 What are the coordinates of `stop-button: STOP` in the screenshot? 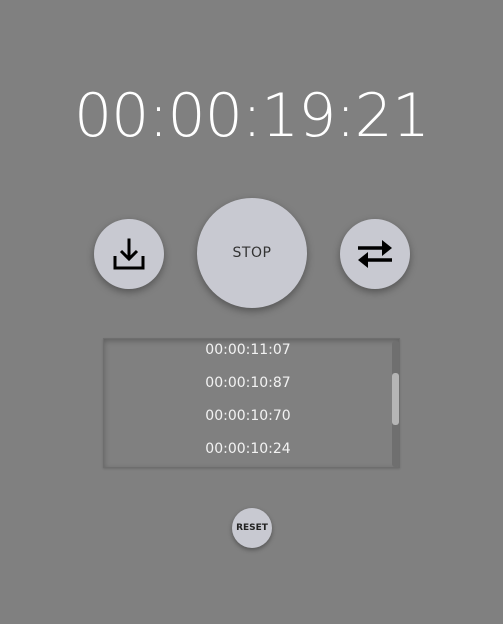 It's located at (252, 253).